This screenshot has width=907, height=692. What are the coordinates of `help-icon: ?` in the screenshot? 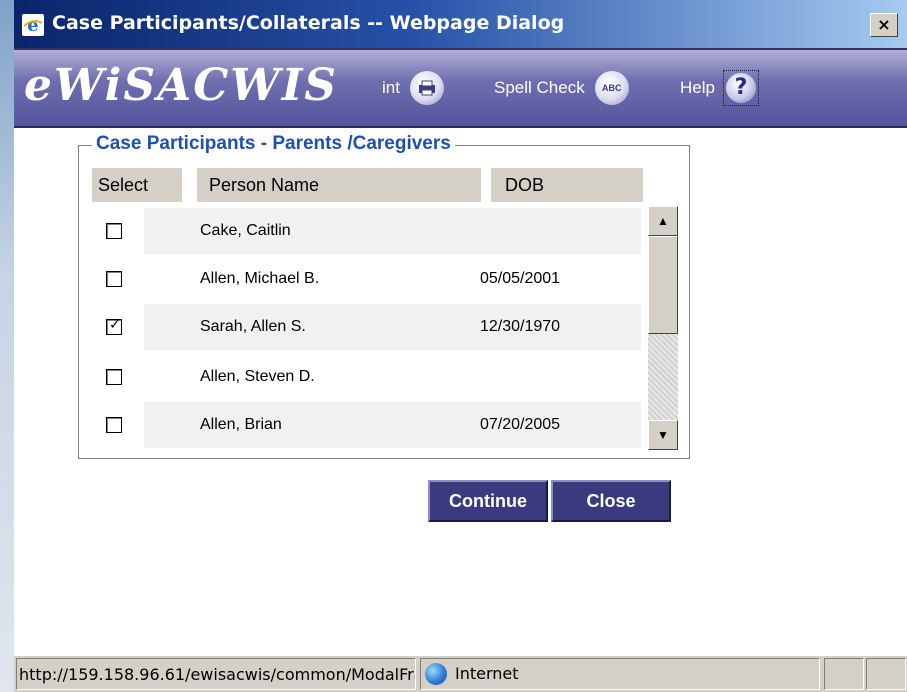 It's located at (740, 88).